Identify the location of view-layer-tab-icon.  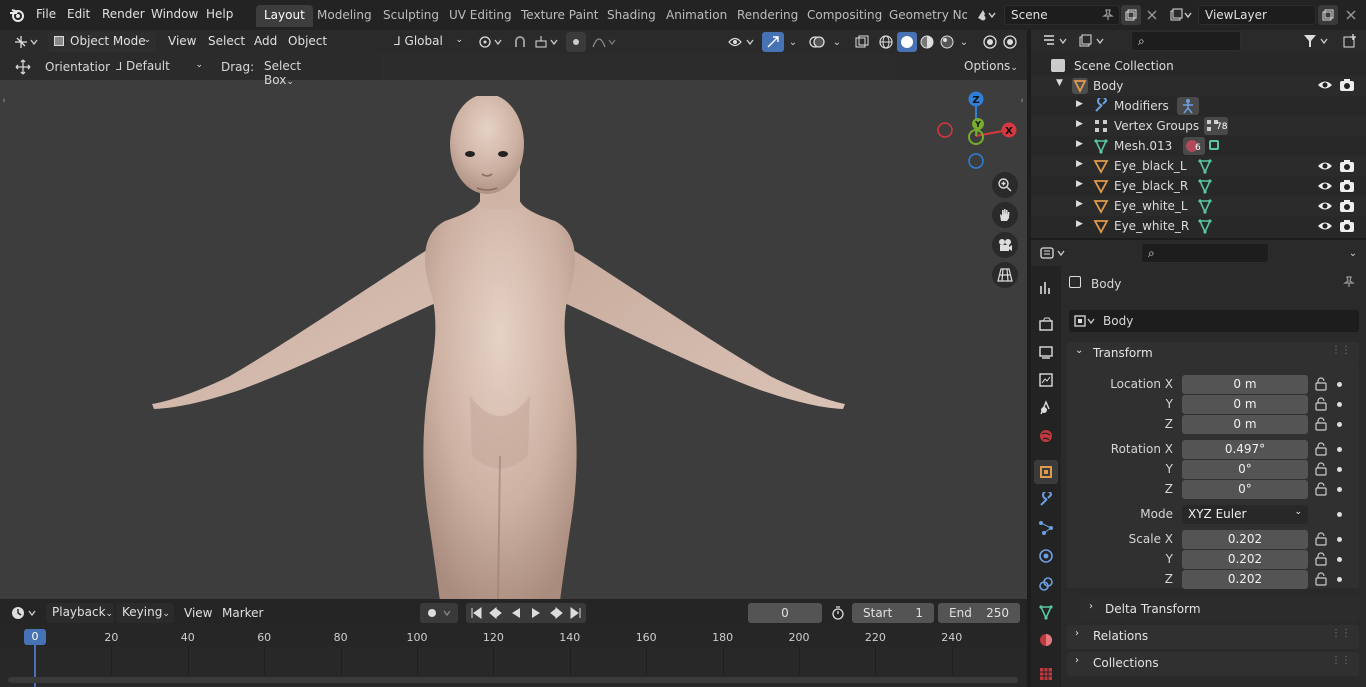
(1046, 380).